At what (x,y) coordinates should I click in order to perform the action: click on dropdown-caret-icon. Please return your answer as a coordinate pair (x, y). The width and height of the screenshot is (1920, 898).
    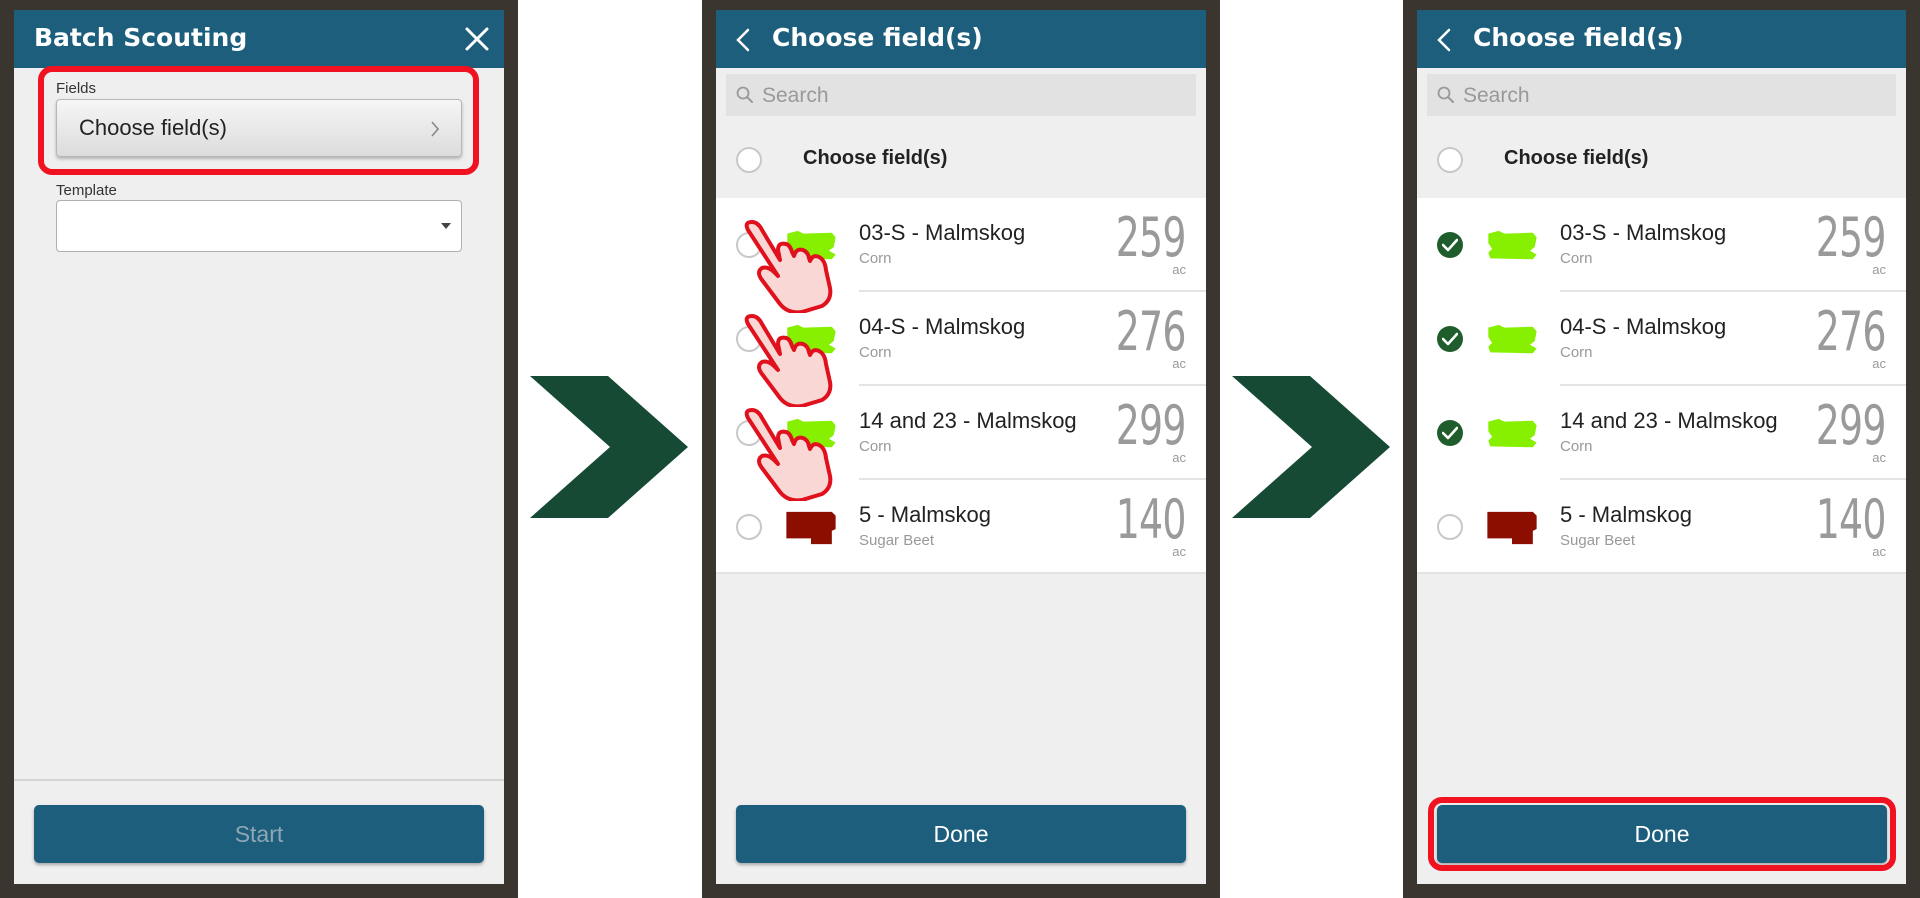
    Looking at the image, I should click on (446, 226).